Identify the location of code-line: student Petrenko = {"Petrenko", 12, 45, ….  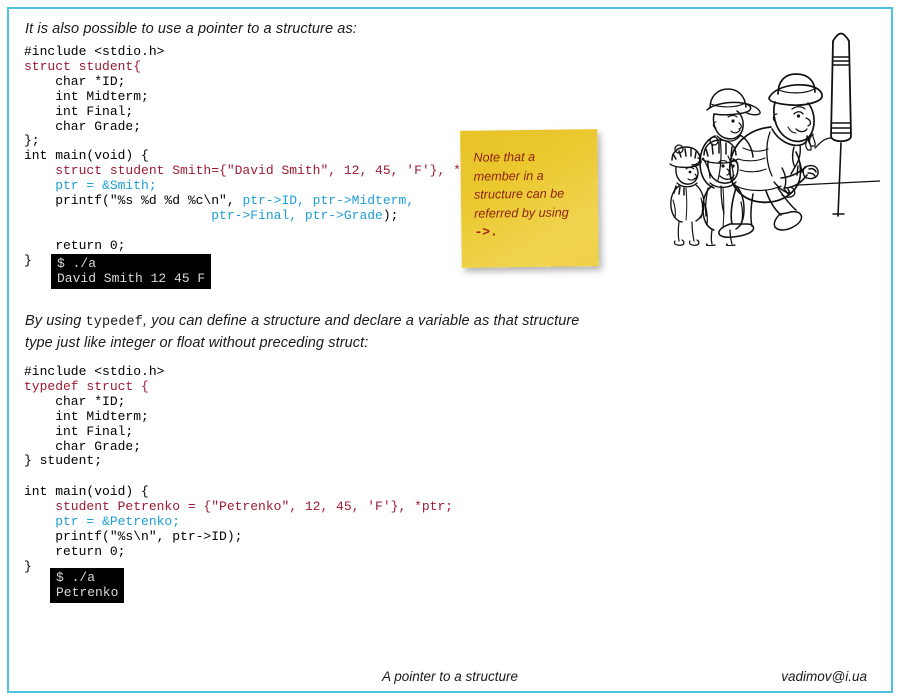
(239, 506).